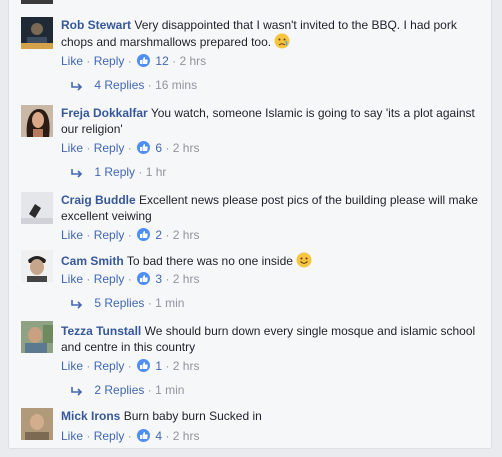 This screenshot has width=502, height=457. Describe the element at coordinates (96, 25) in the screenshot. I see `commenter-name: Rob Stewart` at that location.